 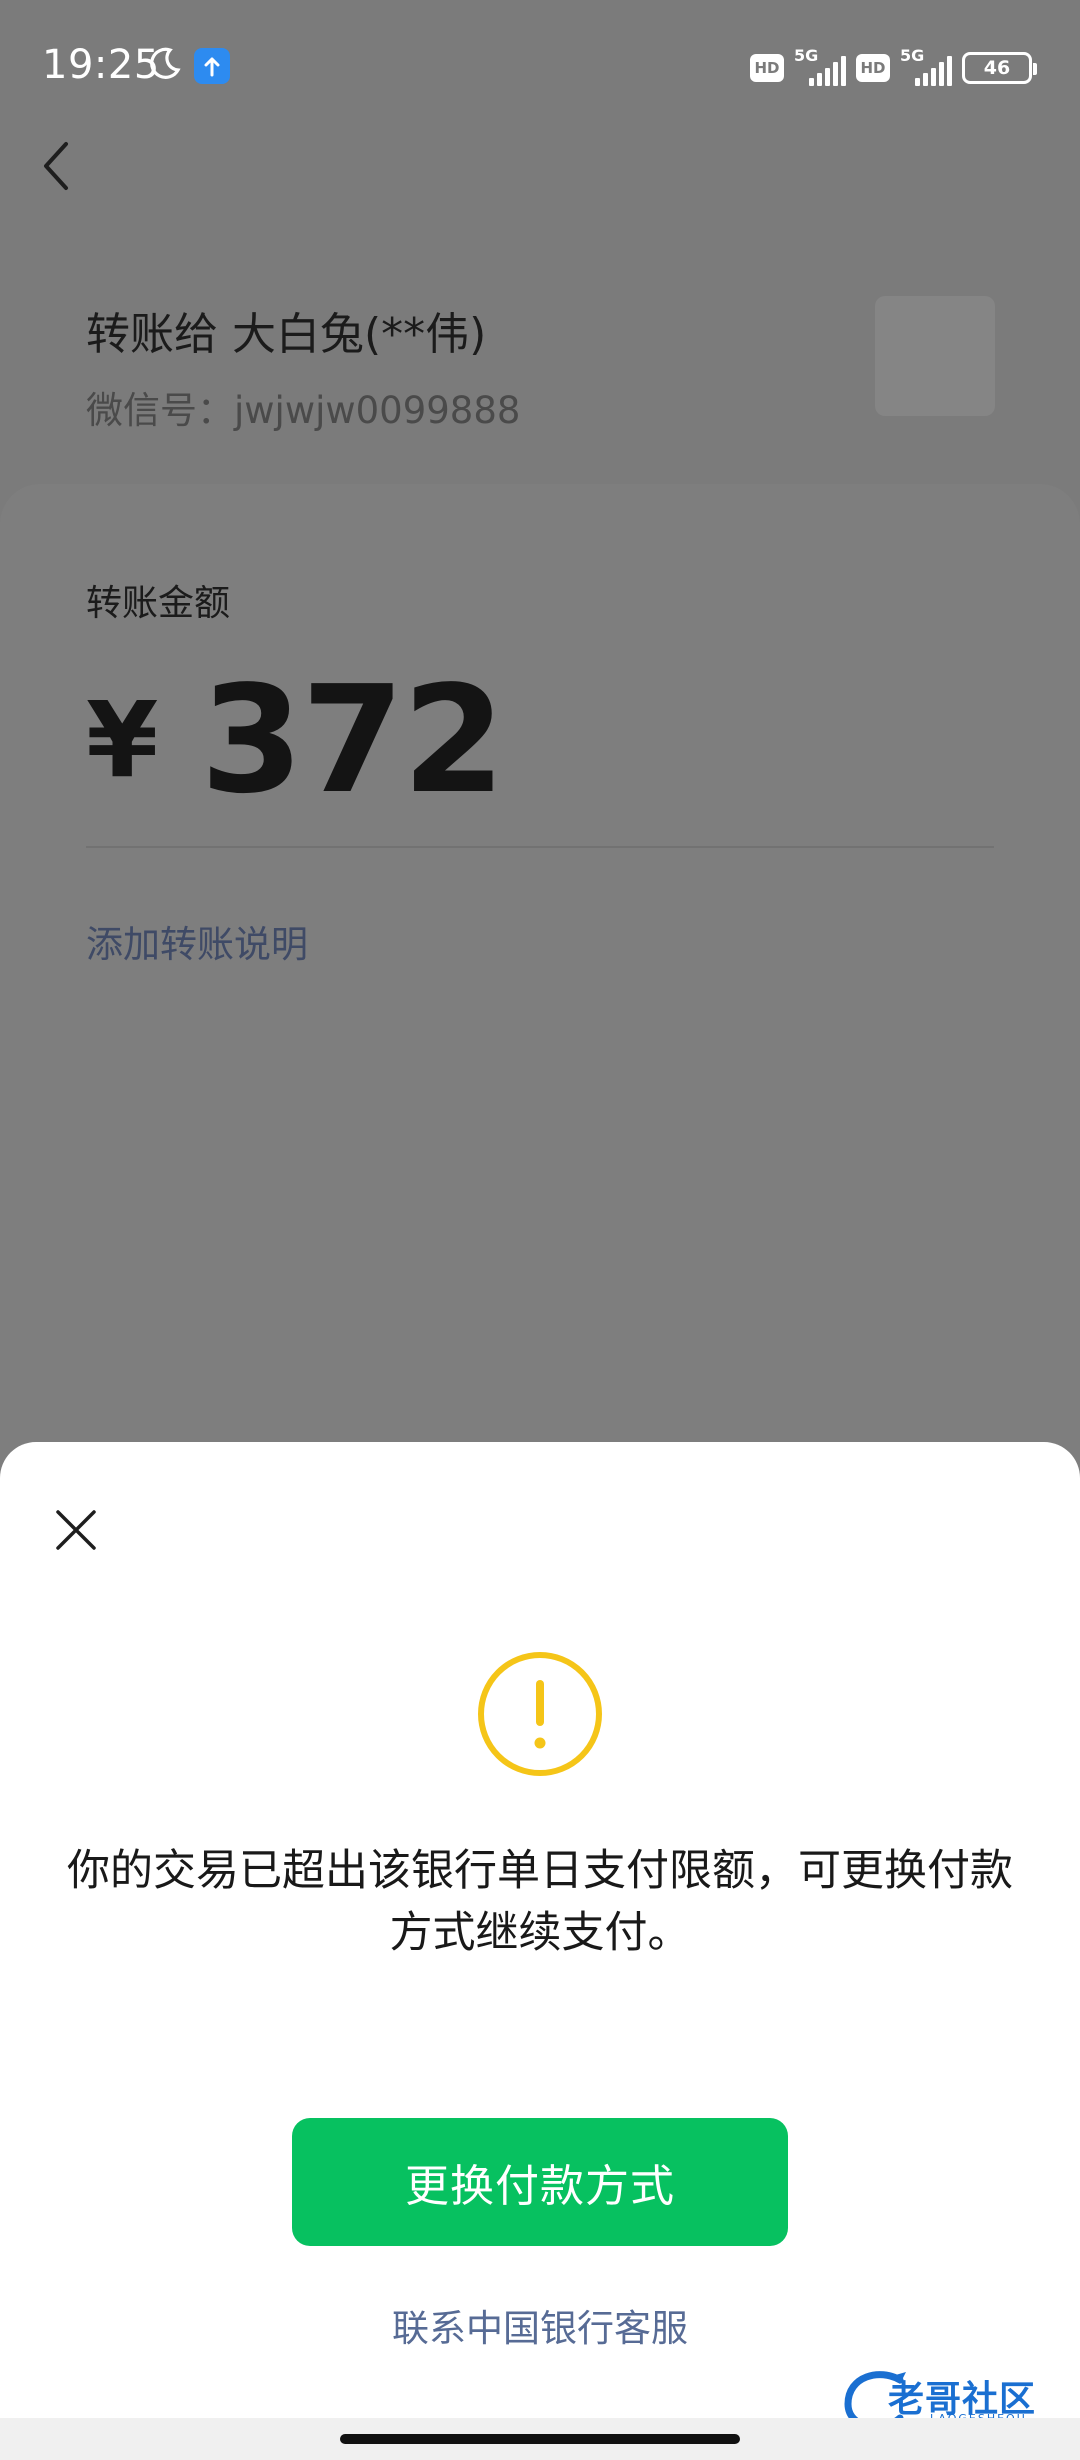 What do you see at coordinates (101, 65) in the screenshot?
I see `status-time: 19:25` at bounding box center [101, 65].